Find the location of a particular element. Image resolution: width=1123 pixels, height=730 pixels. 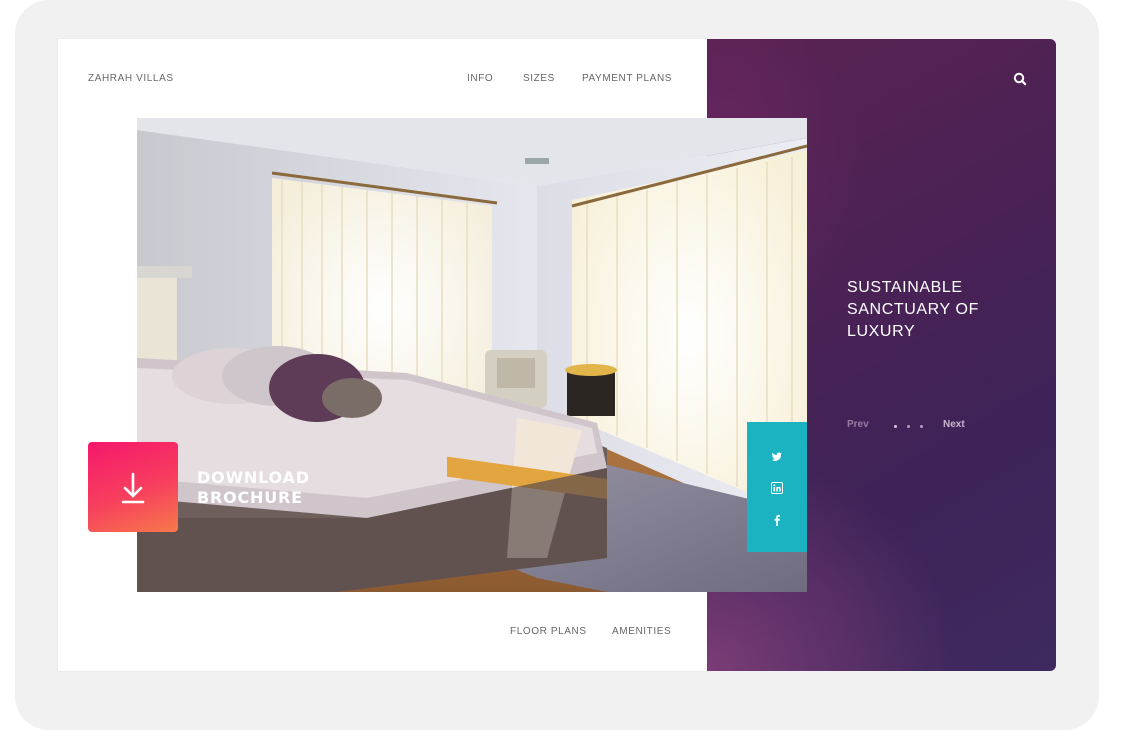

brand-logo: ZAHRAH VILLAS is located at coordinates (131, 78).